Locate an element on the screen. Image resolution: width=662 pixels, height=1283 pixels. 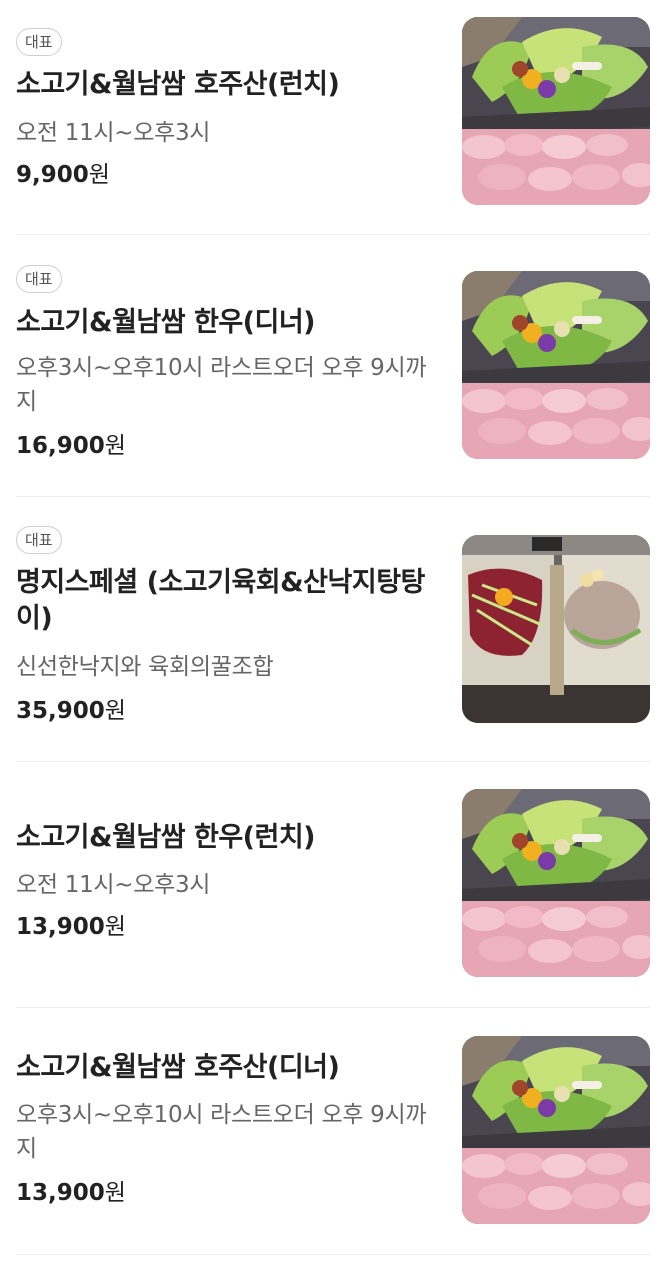
menu-item-title: 소고기&월남쌈 한우(런치) is located at coordinates (166, 837).